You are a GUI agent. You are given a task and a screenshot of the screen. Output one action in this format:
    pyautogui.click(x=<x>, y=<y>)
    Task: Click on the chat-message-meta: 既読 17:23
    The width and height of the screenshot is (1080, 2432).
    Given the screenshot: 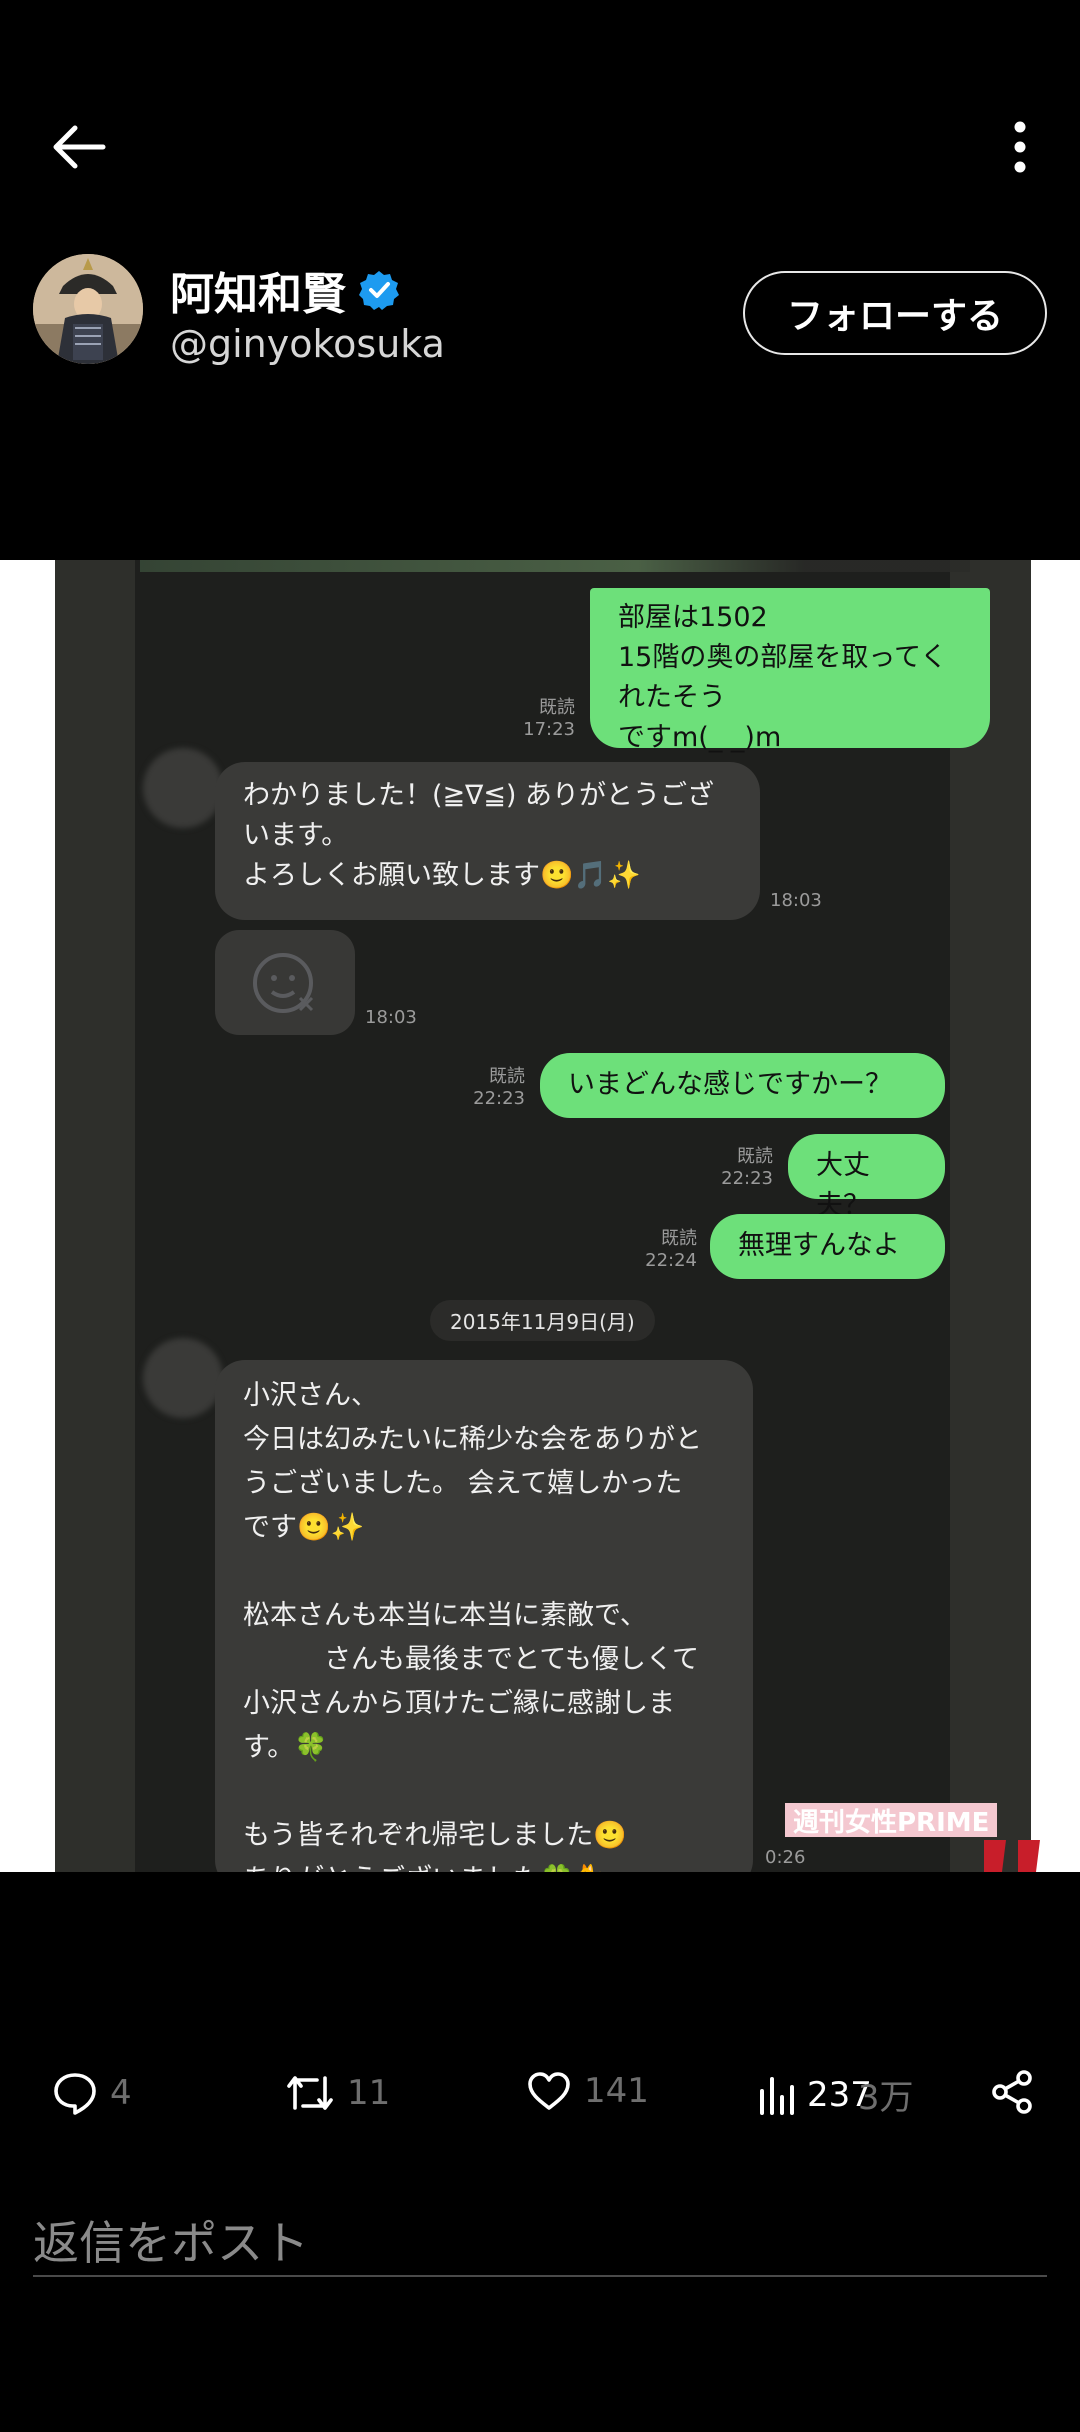 What is the action you would take?
    pyautogui.click(x=530, y=719)
    